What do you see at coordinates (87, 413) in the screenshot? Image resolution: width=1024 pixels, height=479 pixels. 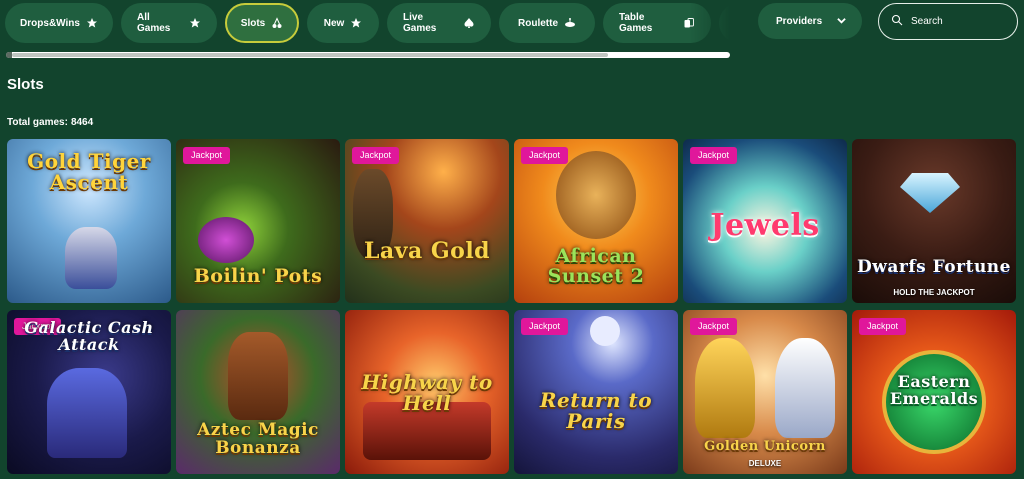 I see `alien-figure` at bounding box center [87, 413].